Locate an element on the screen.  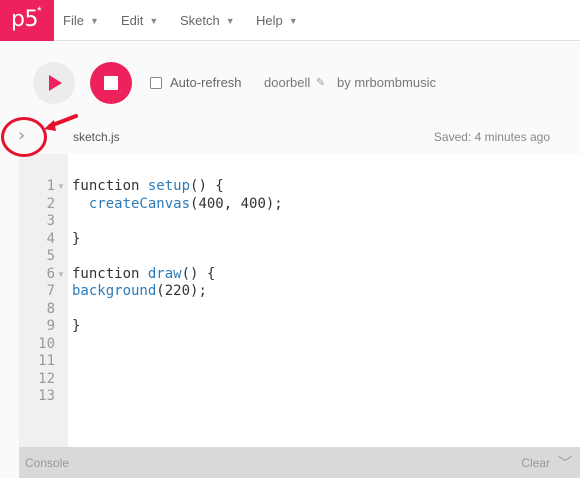
line-number: 10 is located at coordinates (46, 343).